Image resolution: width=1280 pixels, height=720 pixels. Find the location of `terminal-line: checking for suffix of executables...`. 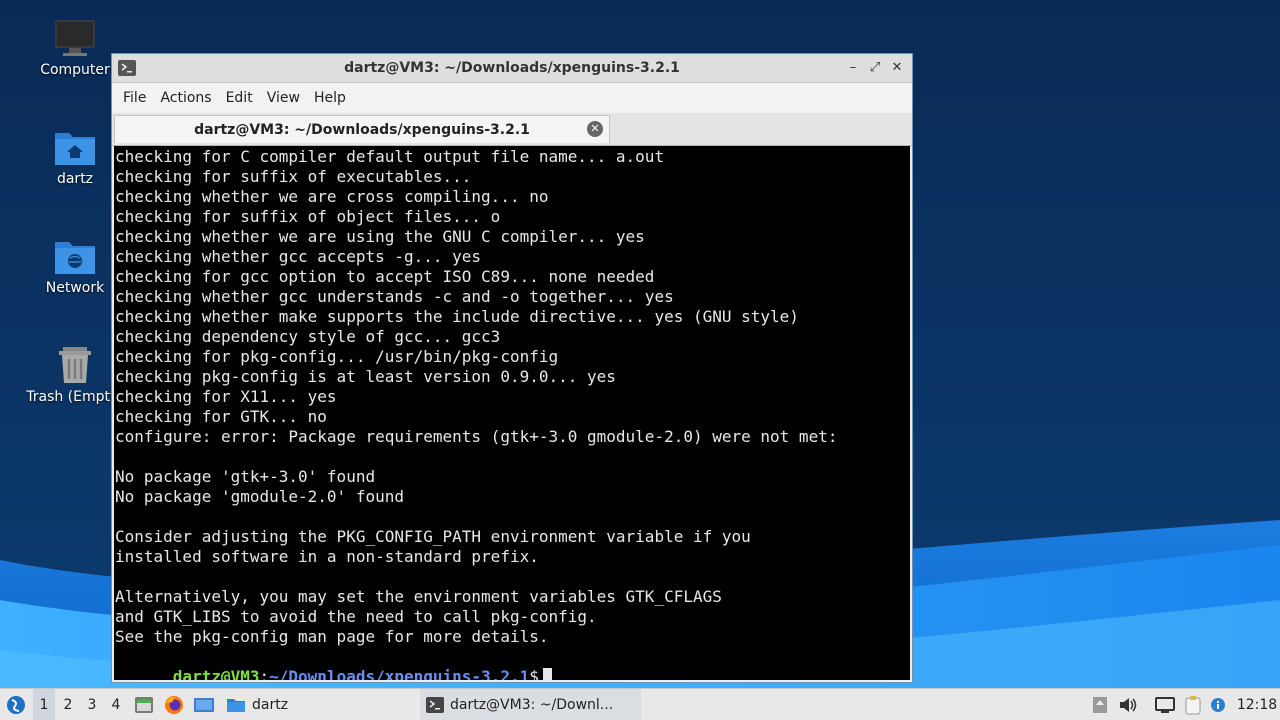

terminal-line: checking for suffix of executables... is located at coordinates (293, 176).